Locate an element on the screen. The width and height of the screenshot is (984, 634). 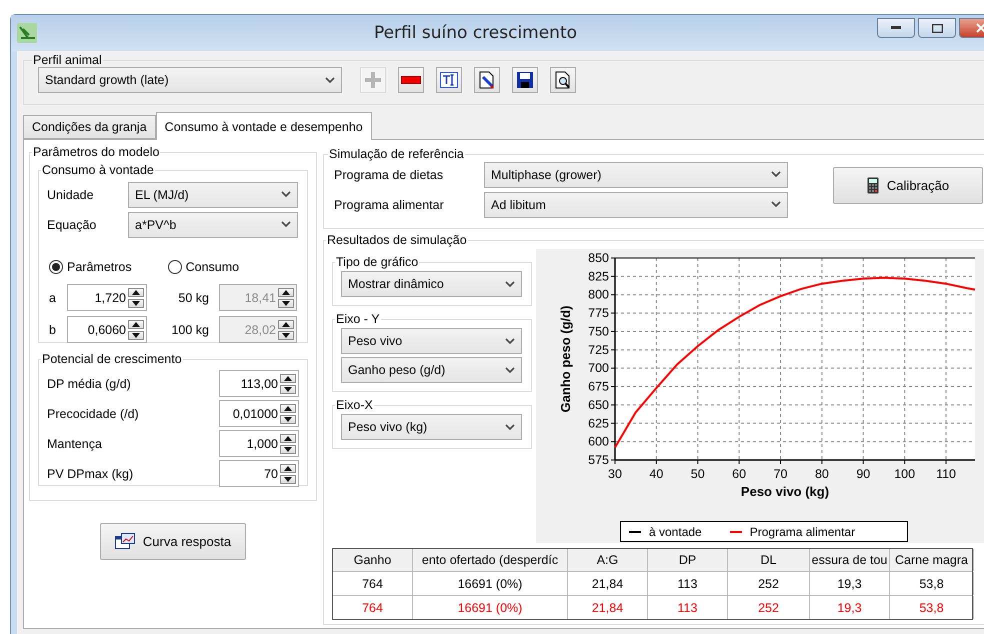
dropdown: Standard growth (late) is located at coordinates (190, 80).